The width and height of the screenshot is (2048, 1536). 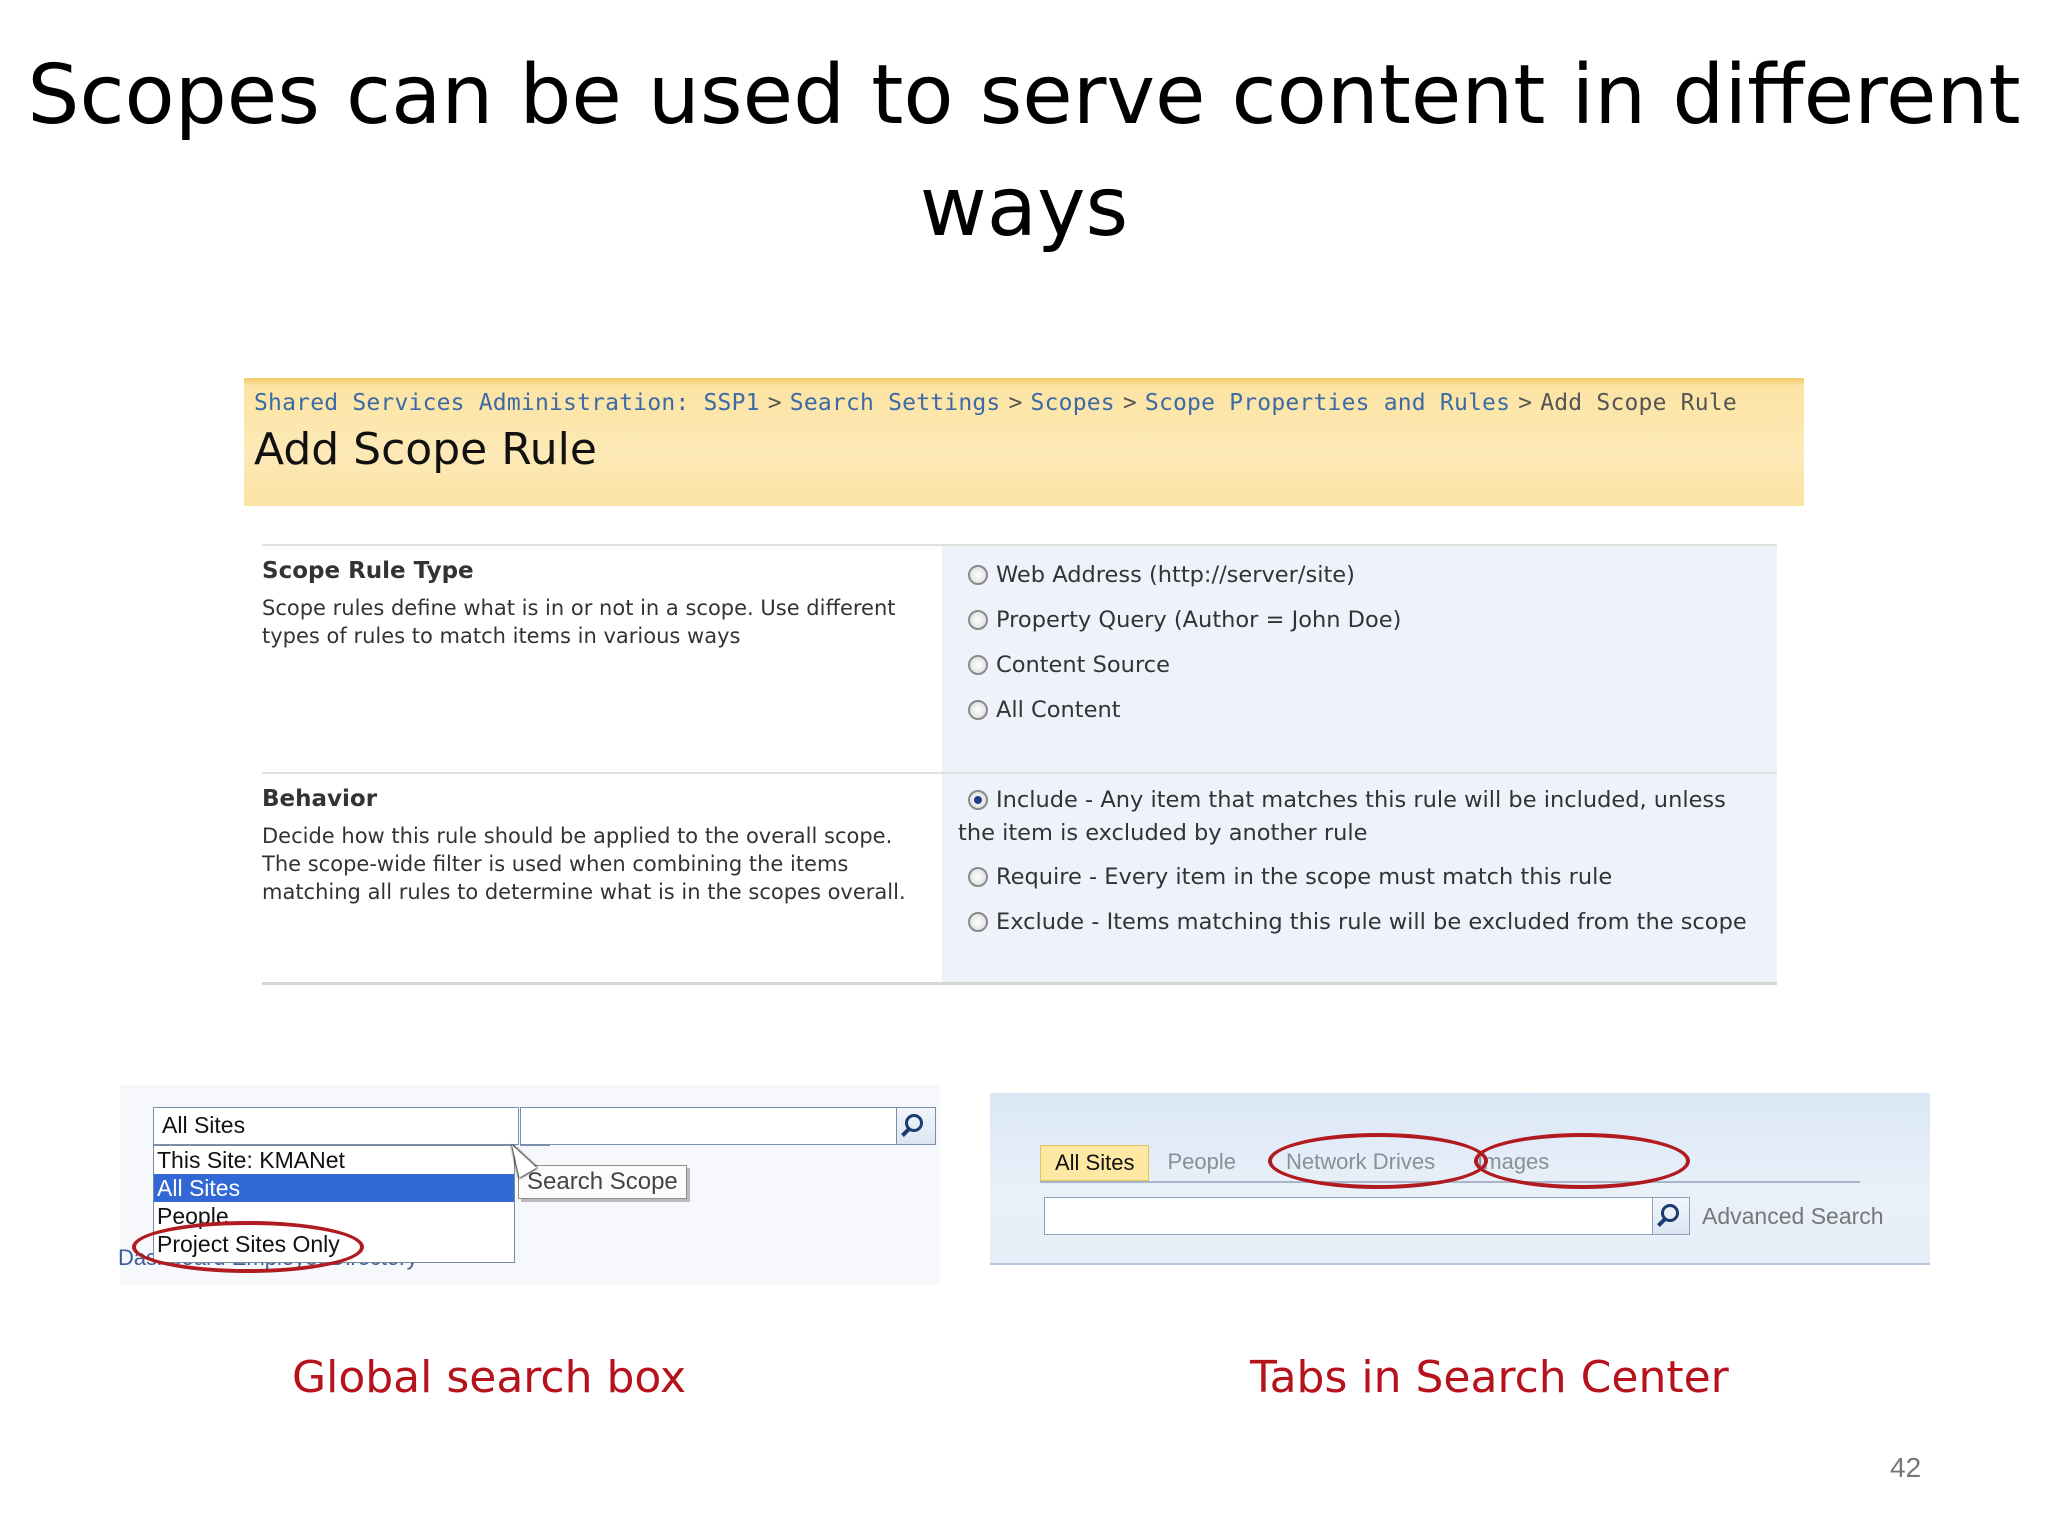 What do you see at coordinates (1083, 665) in the screenshot?
I see `radio-label: Content Source` at bounding box center [1083, 665].